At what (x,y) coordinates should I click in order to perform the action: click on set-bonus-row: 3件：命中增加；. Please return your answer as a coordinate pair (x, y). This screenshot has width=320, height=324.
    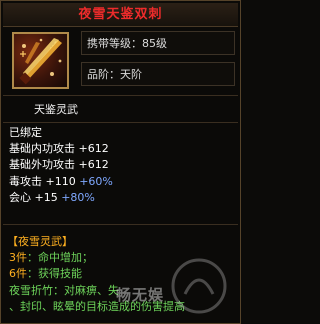
    Looking at the image, I should click on (51, 257).